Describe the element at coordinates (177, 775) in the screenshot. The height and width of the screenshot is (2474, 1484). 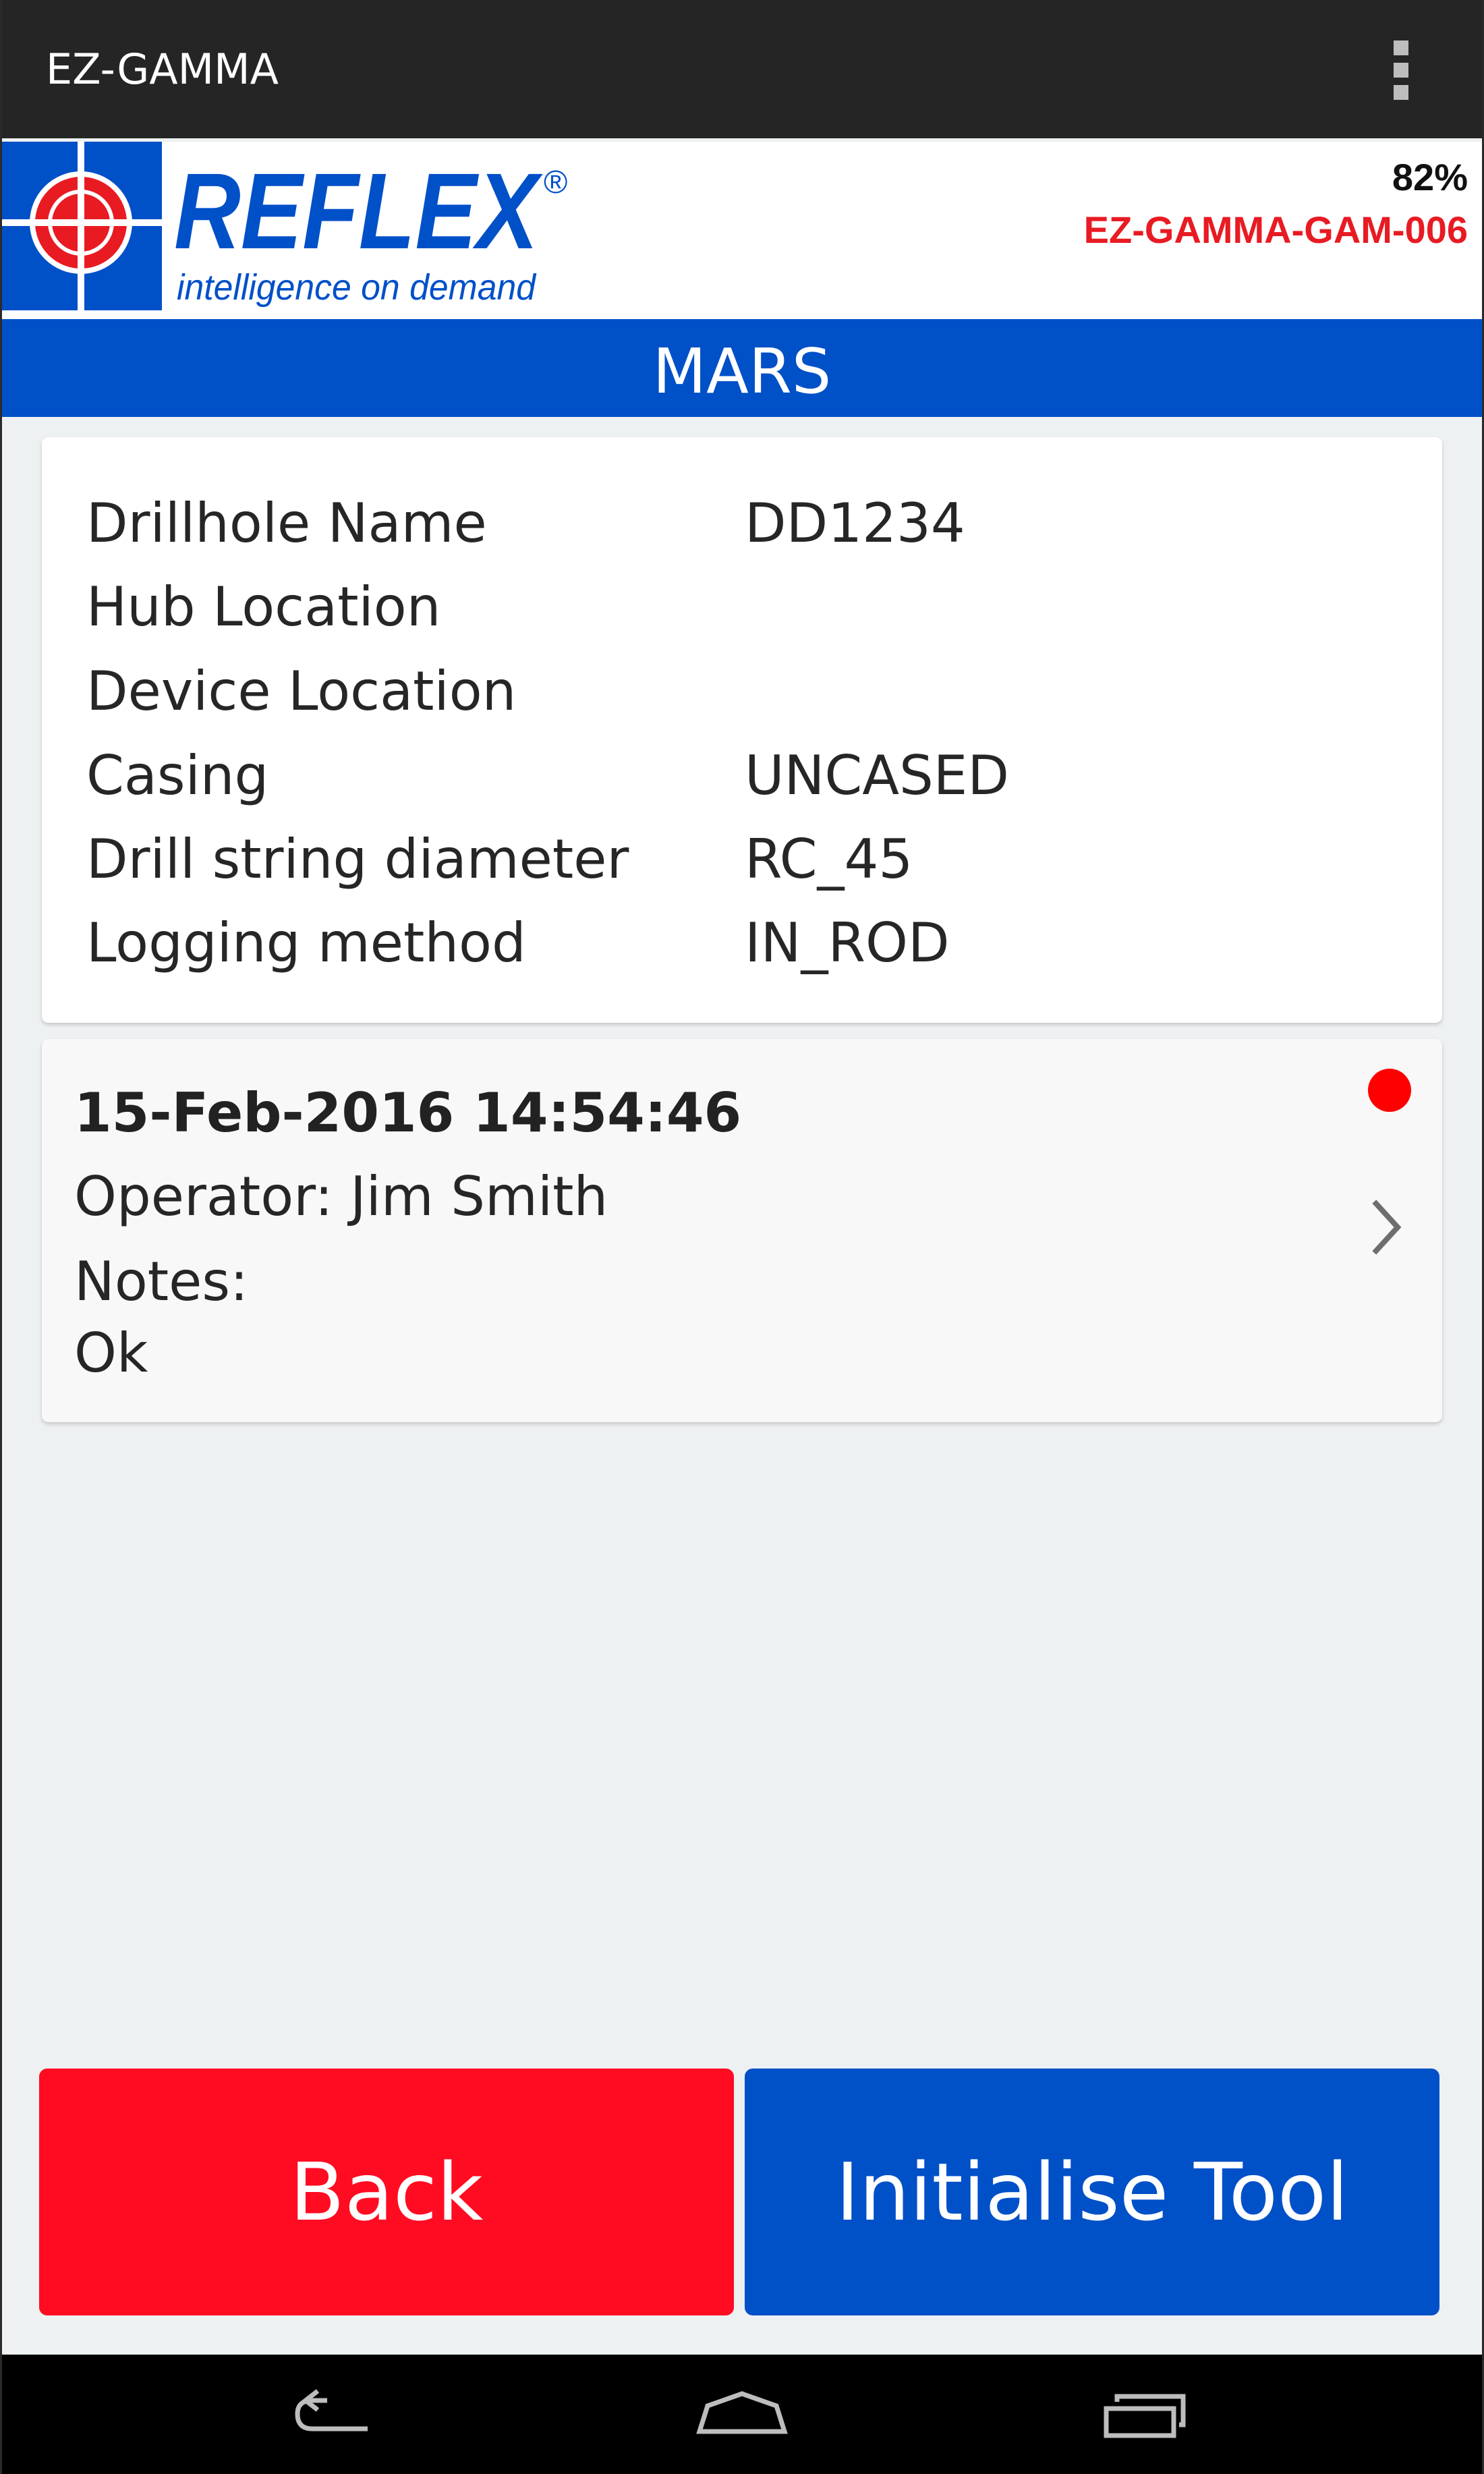
I see `info-label: Casing` at that location.